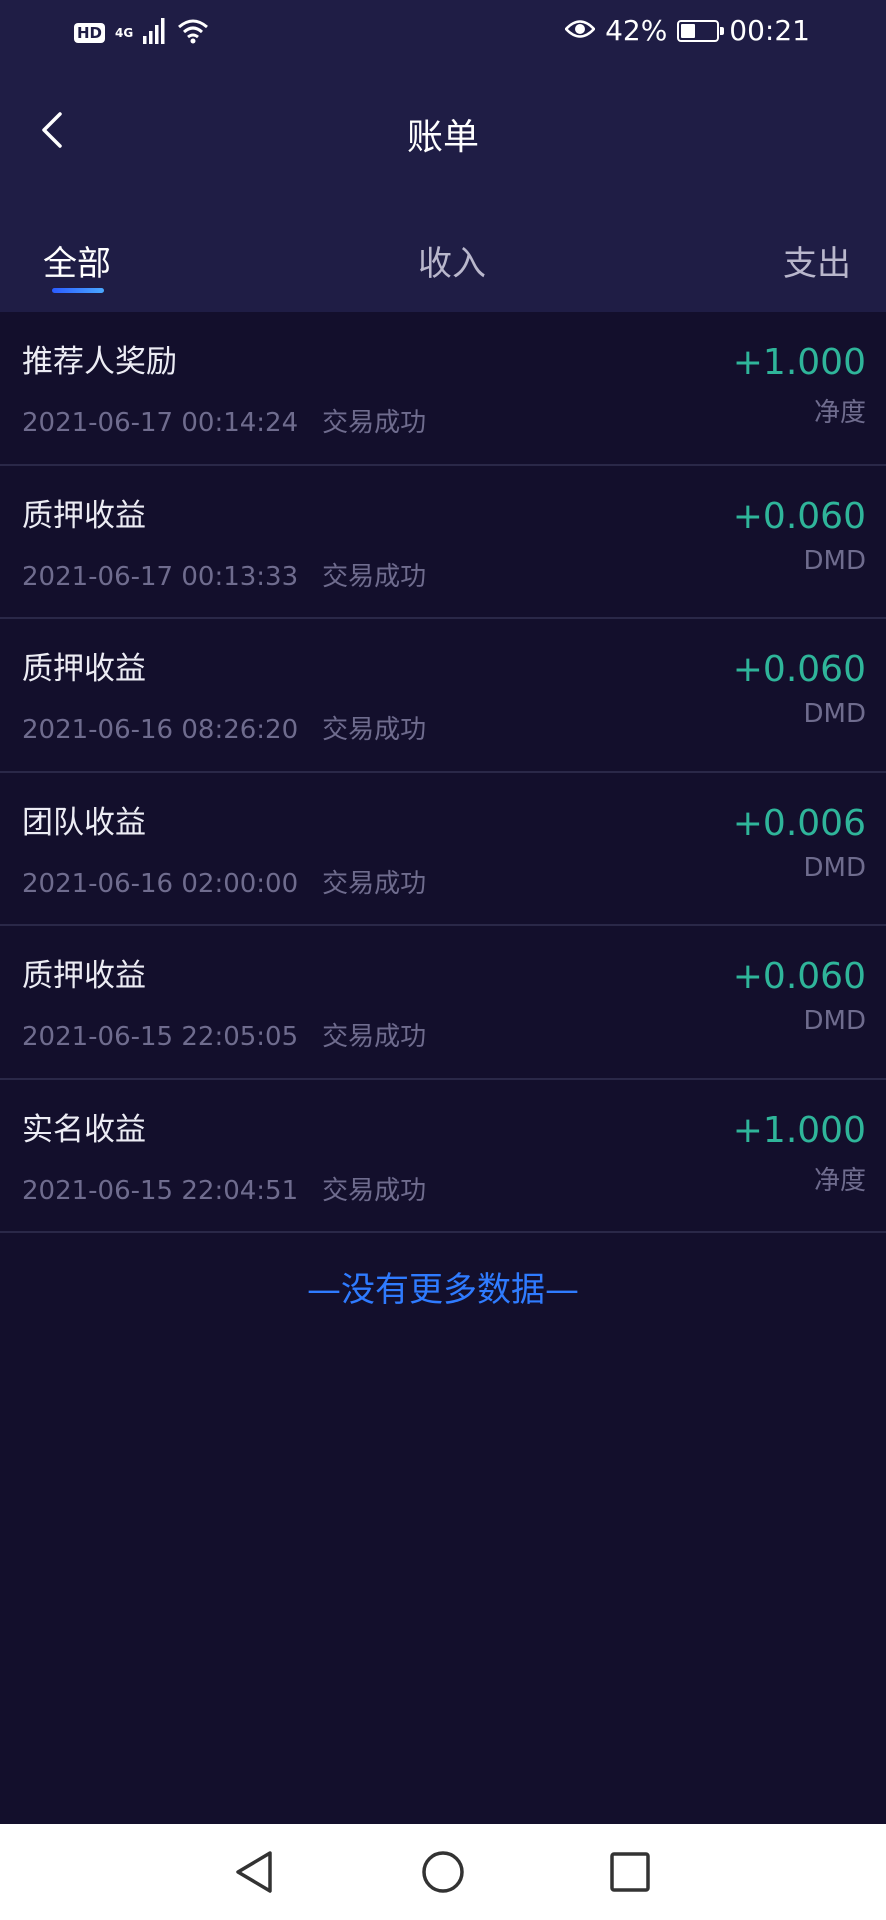 The width and height of the screenshot is (886, 1920). What do you see at coordinates (84, 822) in the screenshot?
I see `transaction-title: 团队收益` at bounding box center [84, 822].